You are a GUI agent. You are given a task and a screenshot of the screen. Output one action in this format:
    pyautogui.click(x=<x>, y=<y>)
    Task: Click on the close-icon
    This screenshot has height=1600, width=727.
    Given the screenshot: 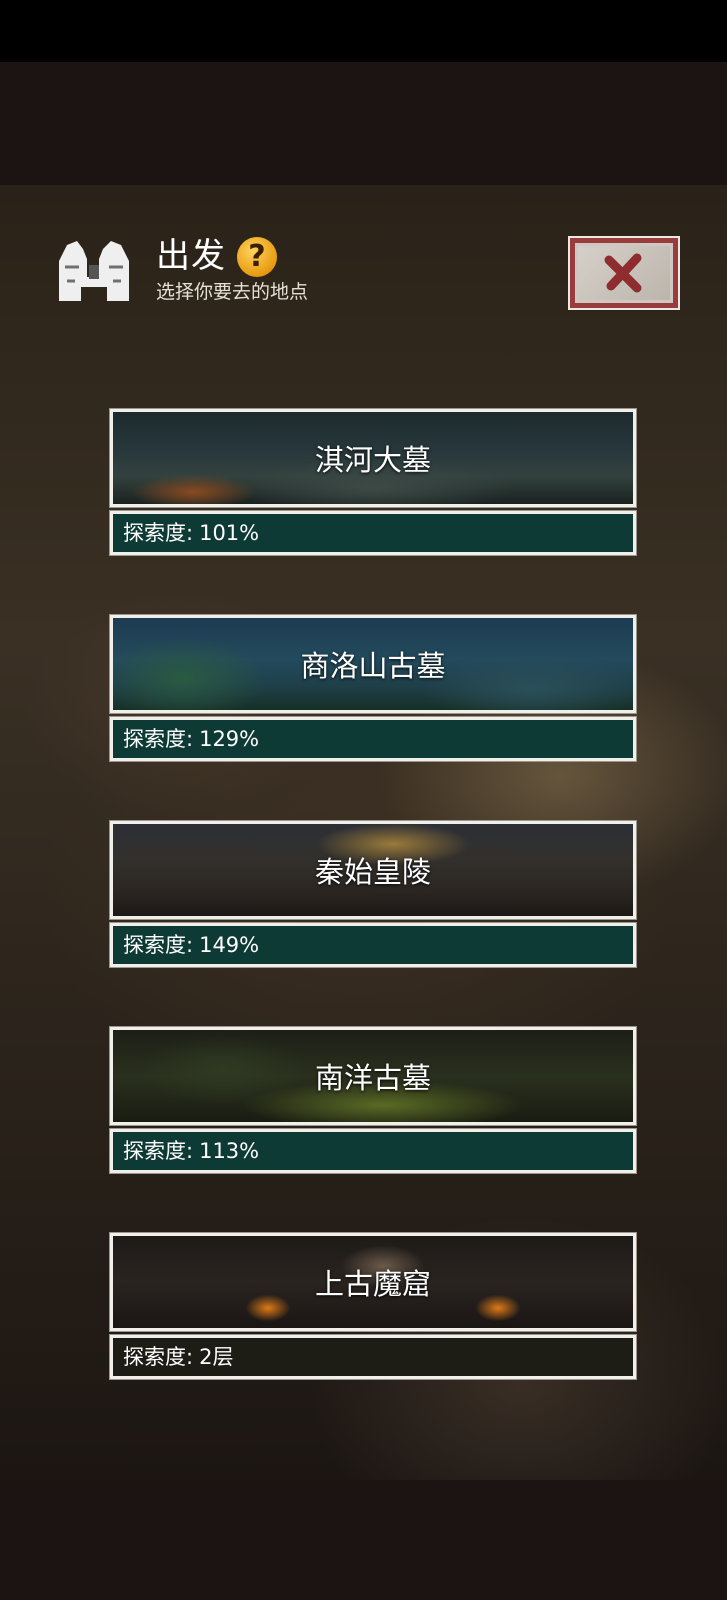 What is the action you would take?
    pyautogui.click(x=623, y=273)
    